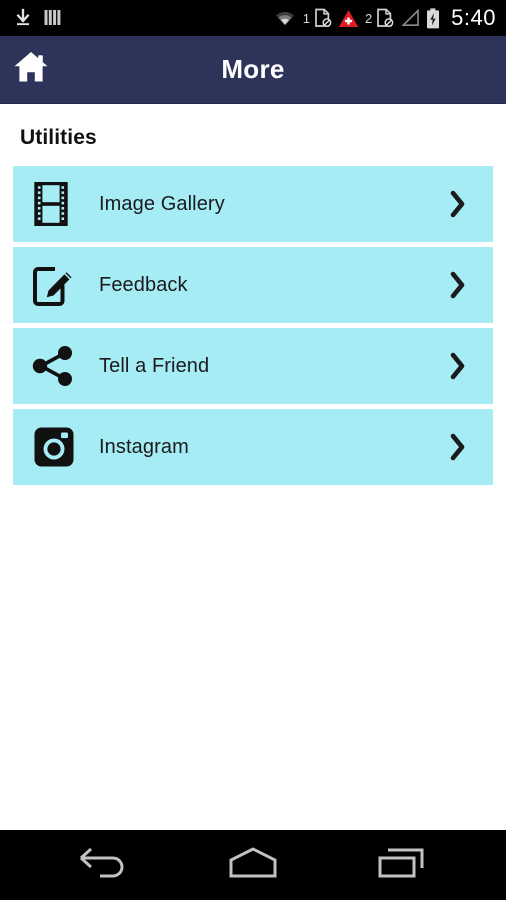 The width and height of the screenshot is (506, 900). What do you see at coordinates (37, 18) in the screenshot?
I see `status-bar-left-icons` at bounding box center [37, 18].